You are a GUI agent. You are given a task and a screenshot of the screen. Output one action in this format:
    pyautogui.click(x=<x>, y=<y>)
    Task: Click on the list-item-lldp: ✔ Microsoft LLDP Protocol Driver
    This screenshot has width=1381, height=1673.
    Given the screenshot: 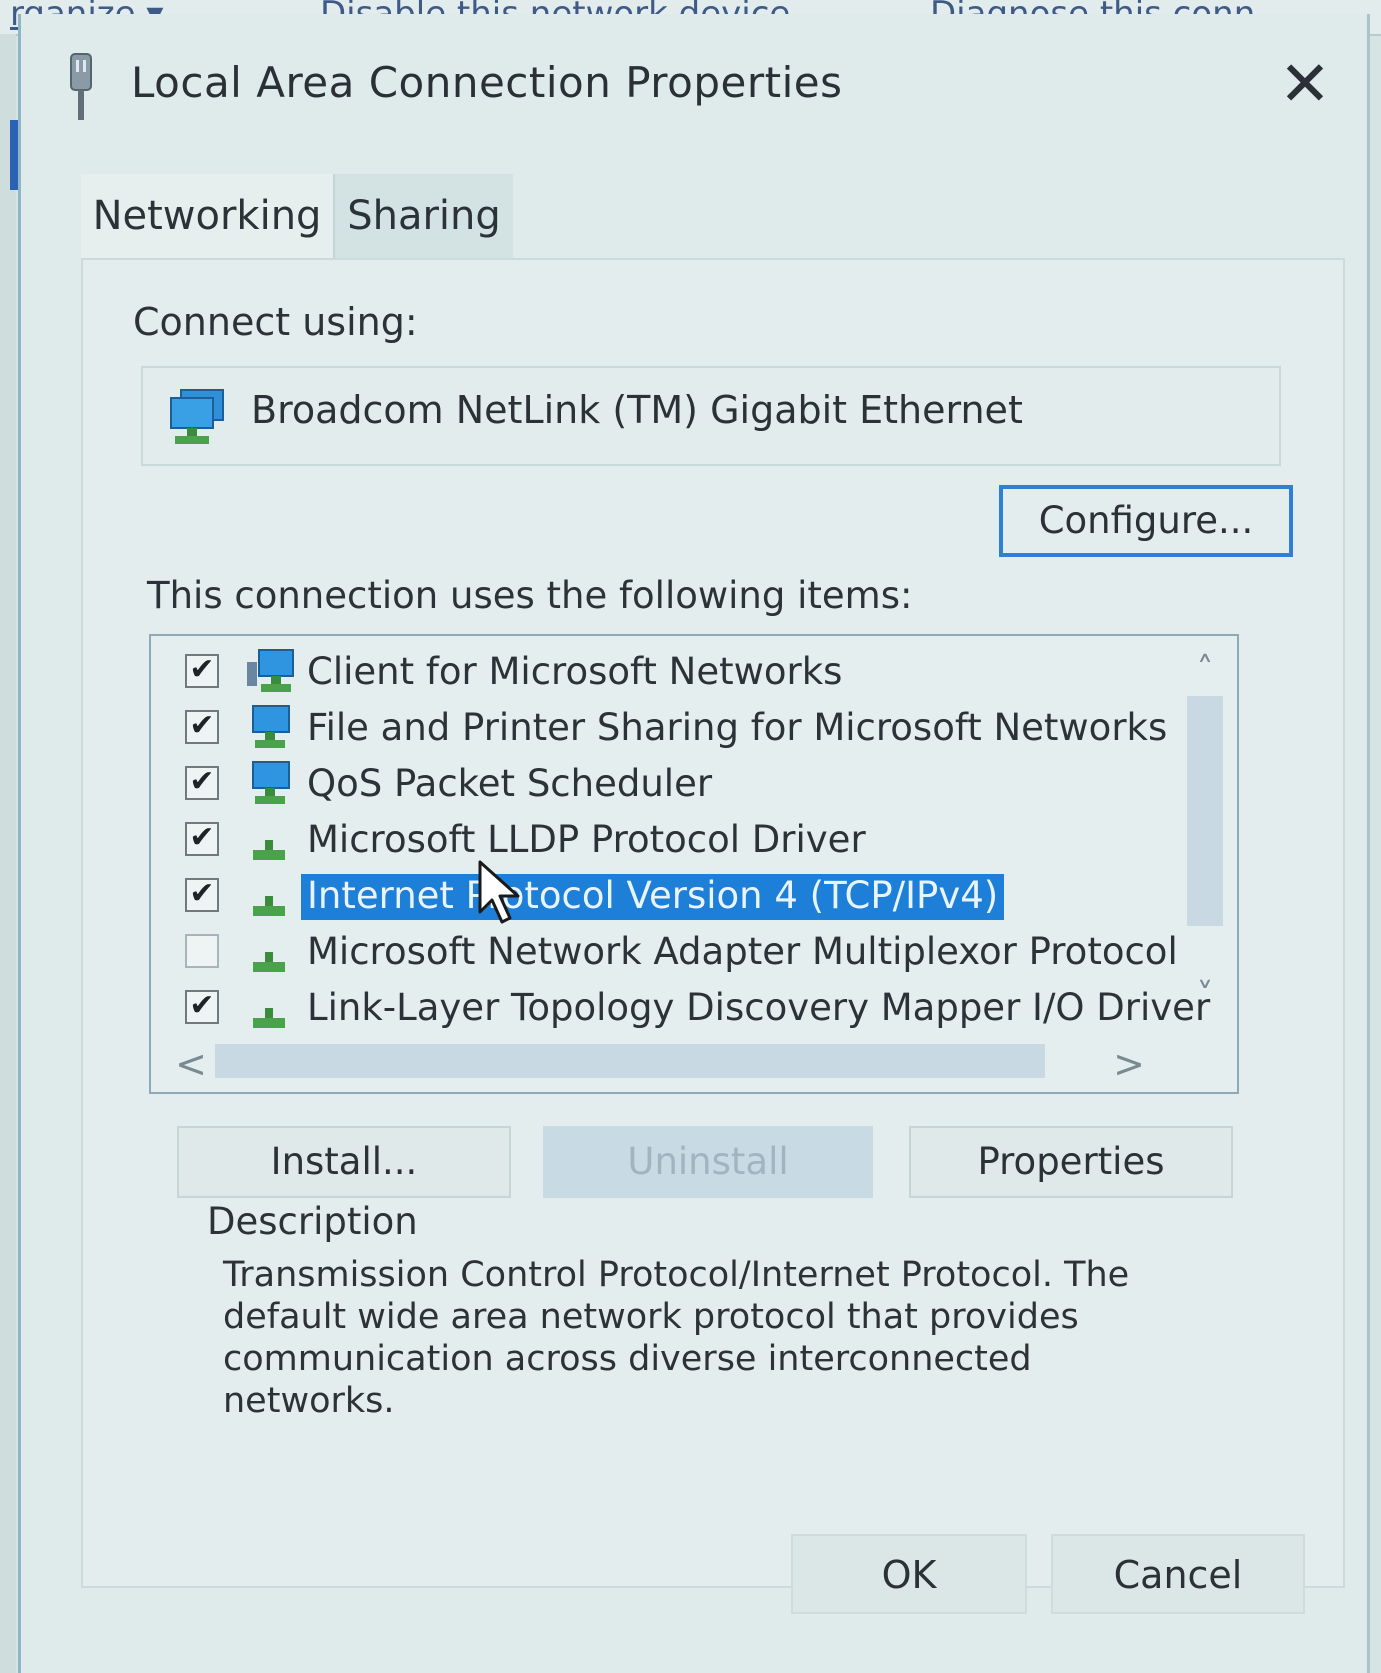 What is the action you would take?
    pyautogui.click(x=656, y=840)
    